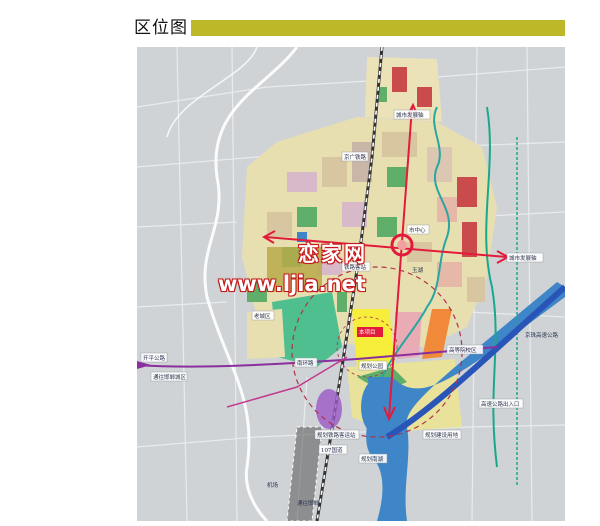 The width and height of the screenshot is (600, 526). What do you see at coordinates (372, 459) in the screenshot?
I see `label-planned-south-lake: 规划南湖` at bounding box center [372, 459].